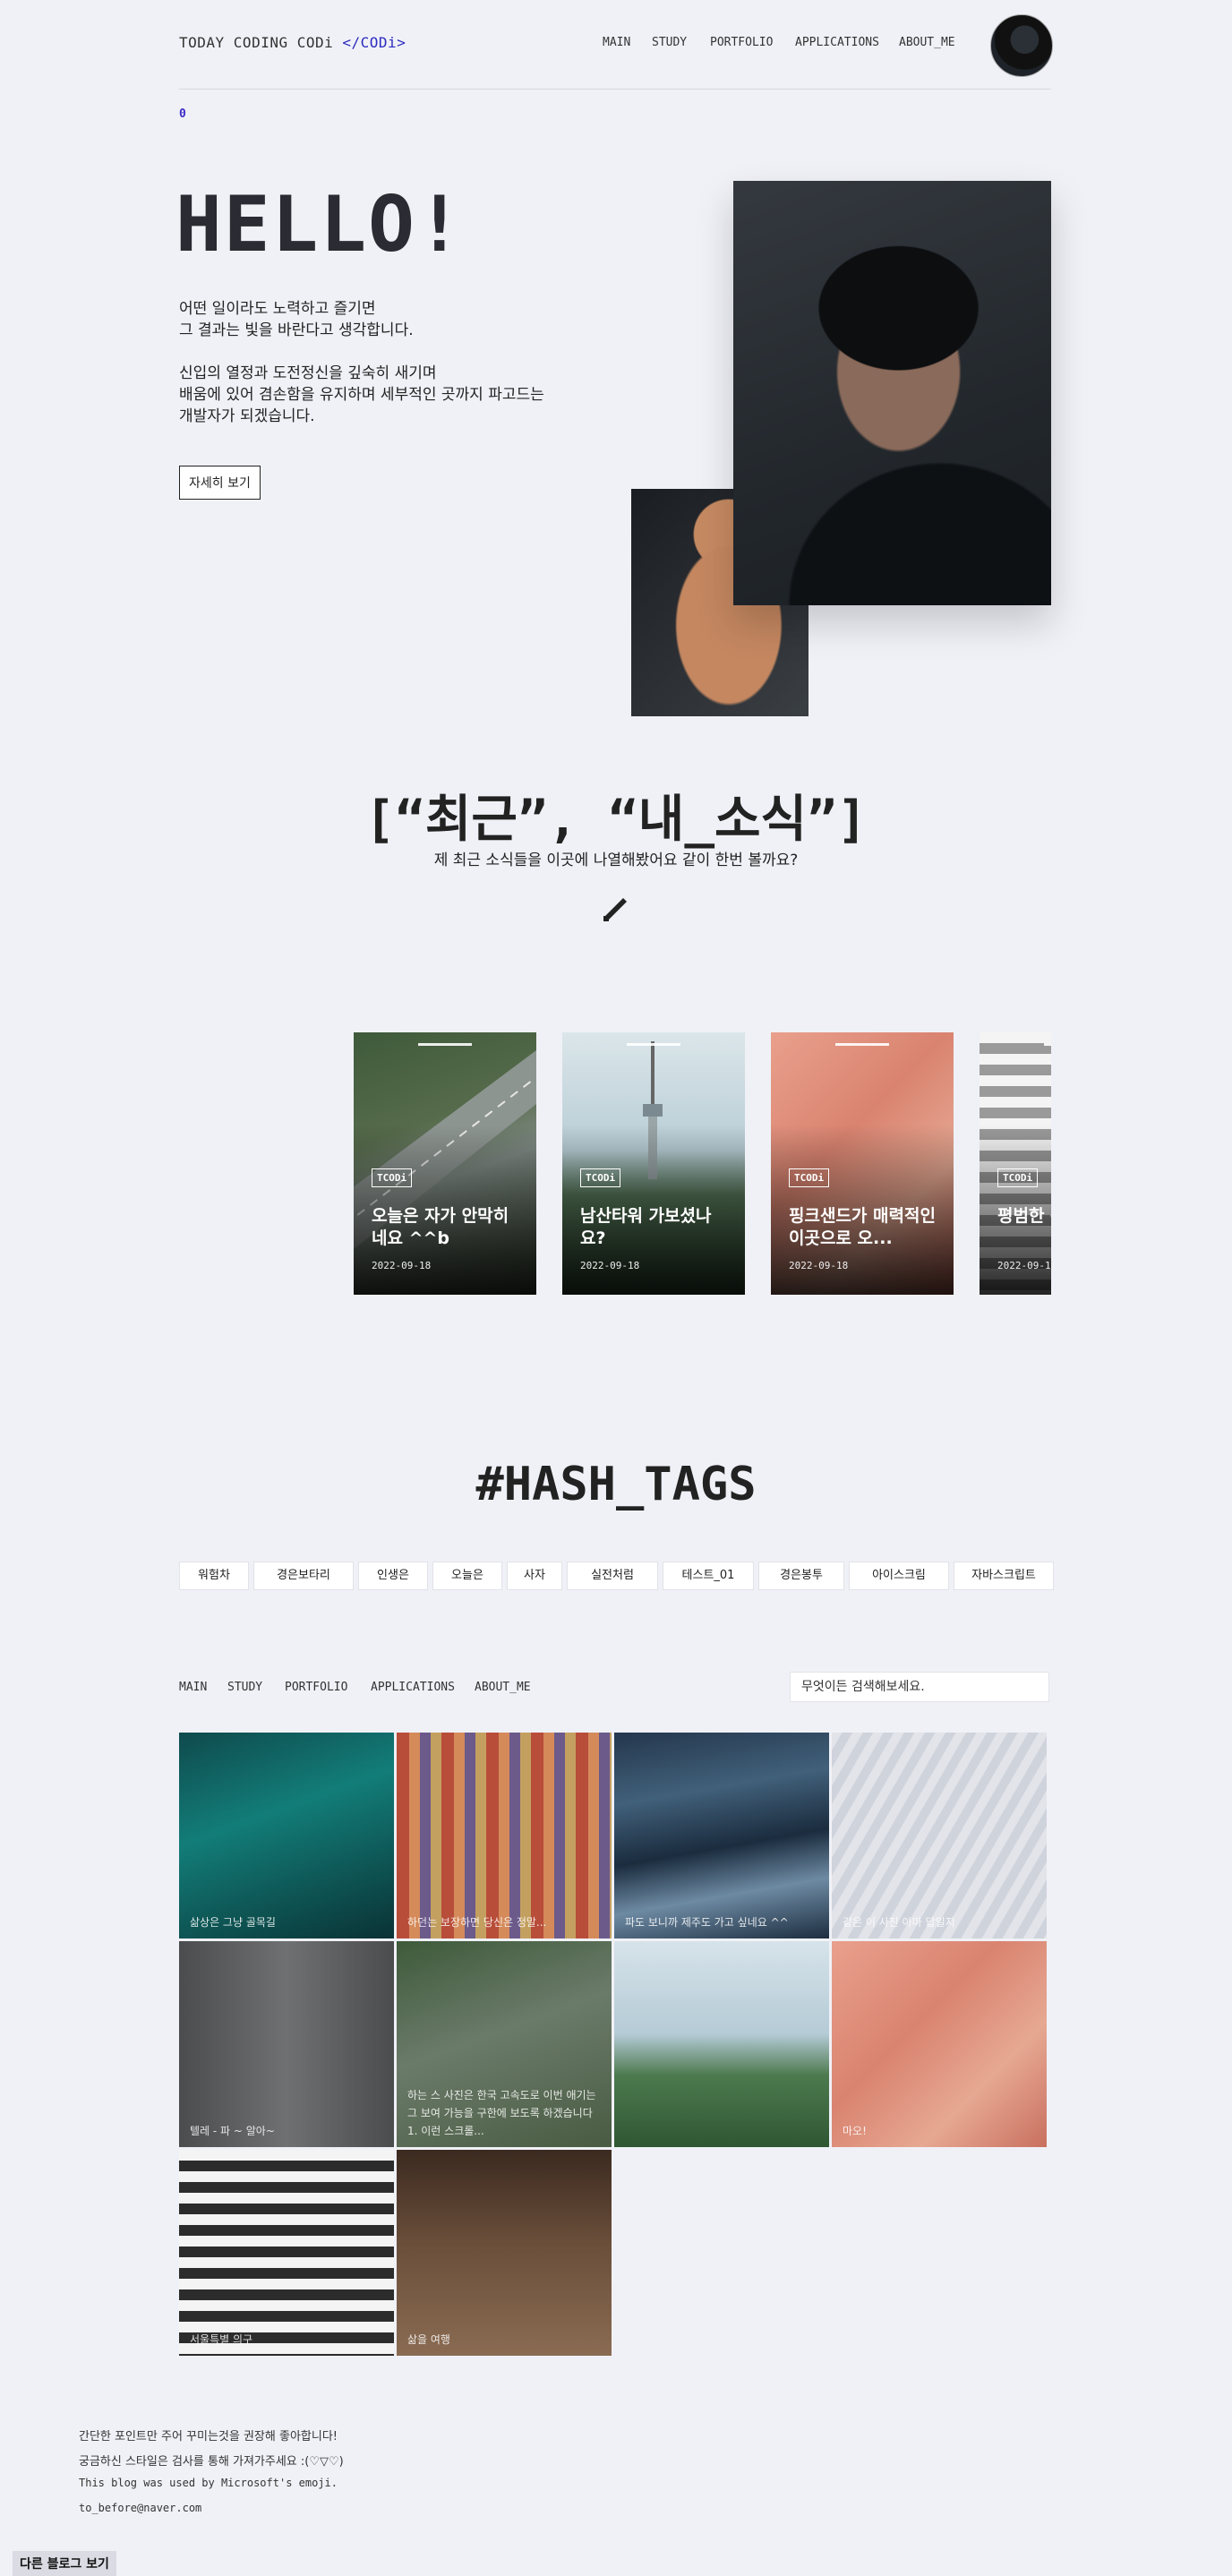 The width and height of the screenshot is (1232, 2576). What do you see at coordinates (374, 43) in the screenshot?
I see `logo-code: </CODi>` at bounding box center [374, 43].